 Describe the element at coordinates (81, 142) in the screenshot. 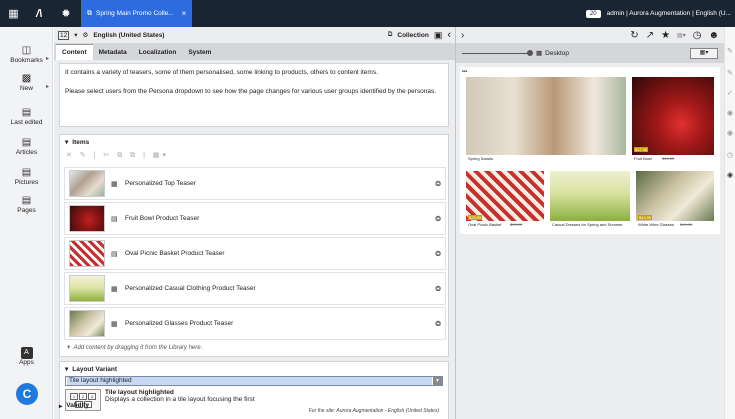

I see `section-title: Items` at that location.